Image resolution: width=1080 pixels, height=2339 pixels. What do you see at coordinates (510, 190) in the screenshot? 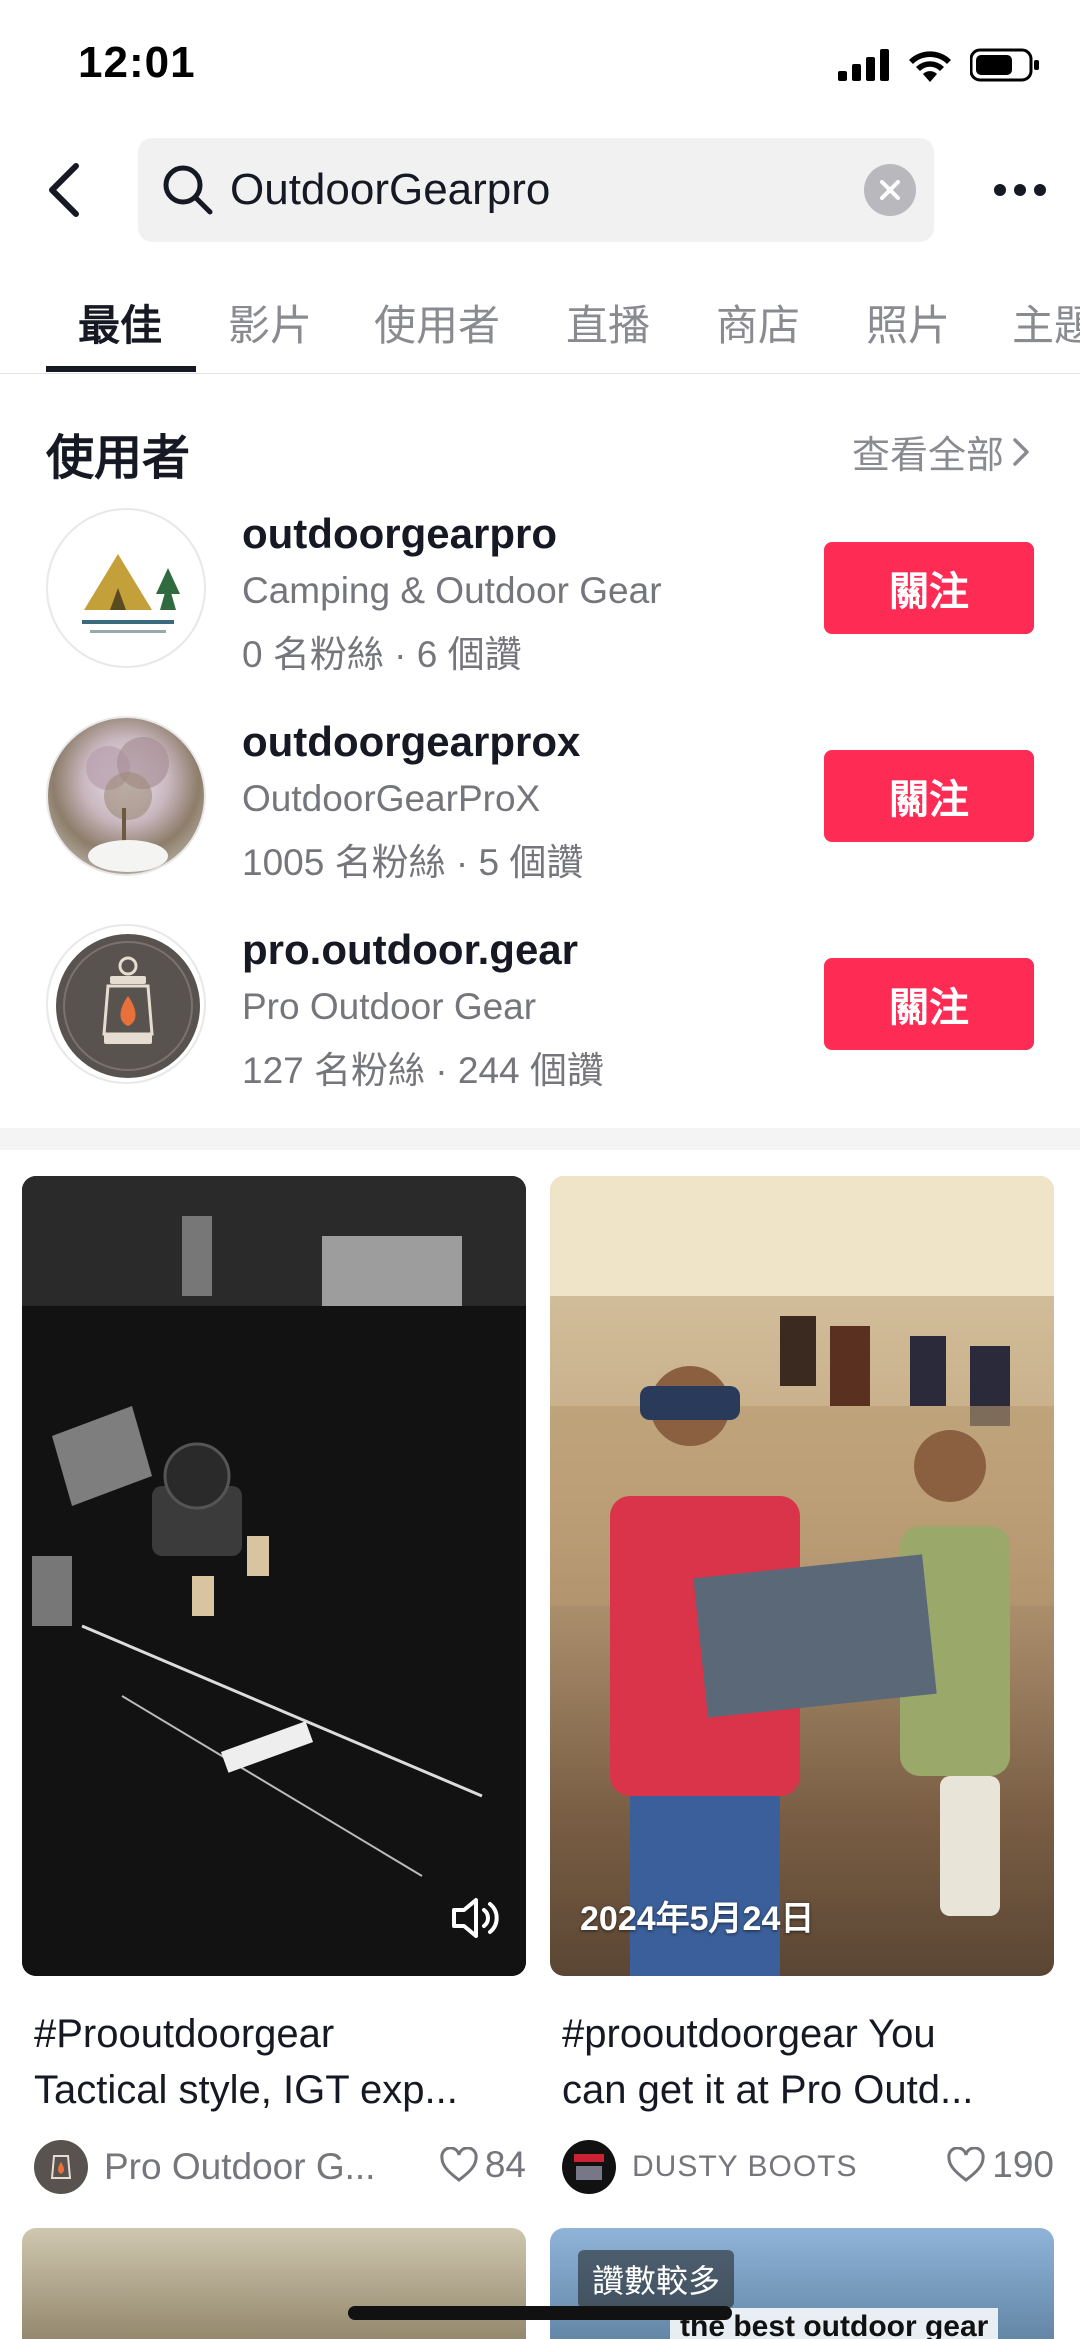
I see `search-input` at bounding box center [510, 190].